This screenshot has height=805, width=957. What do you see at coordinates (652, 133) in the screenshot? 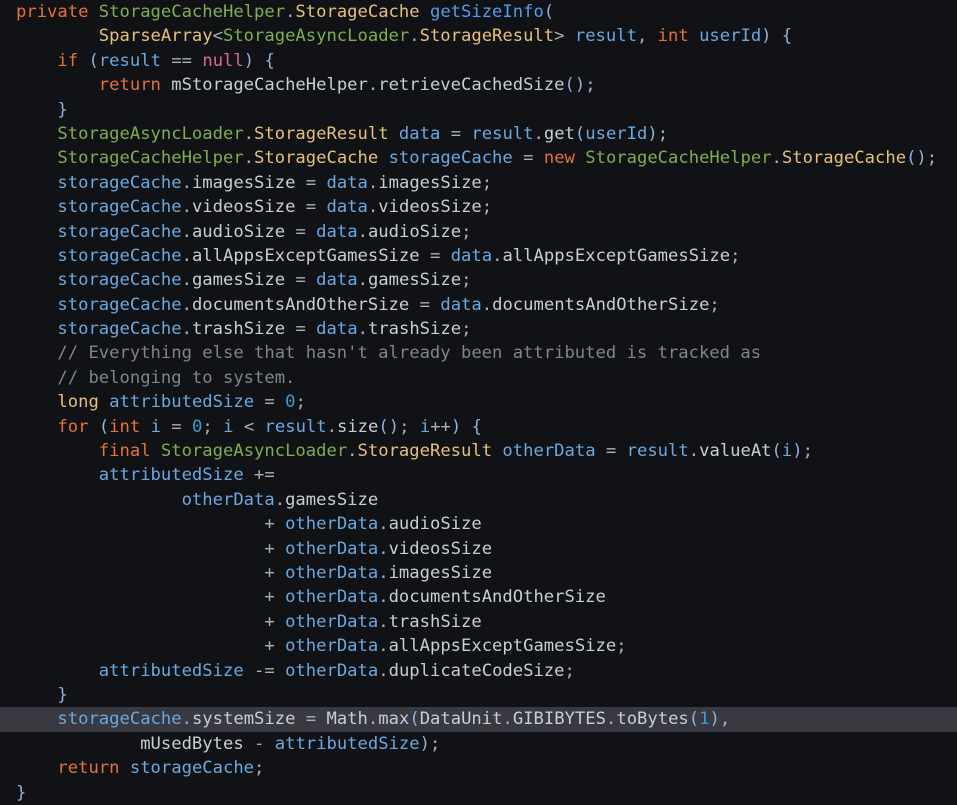
I see `code-token: )` at bounding box center [652, 133].